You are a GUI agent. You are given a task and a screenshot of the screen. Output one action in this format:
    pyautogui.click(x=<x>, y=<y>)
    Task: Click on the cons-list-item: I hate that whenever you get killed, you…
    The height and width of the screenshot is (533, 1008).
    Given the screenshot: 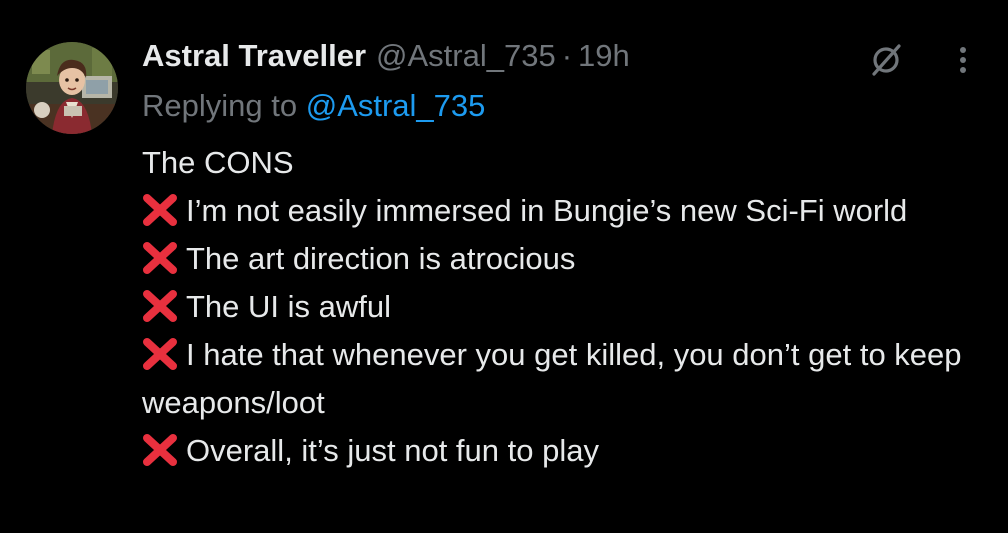 What is the action you would take?
    pyautogui.click(x=557, y=379)
    